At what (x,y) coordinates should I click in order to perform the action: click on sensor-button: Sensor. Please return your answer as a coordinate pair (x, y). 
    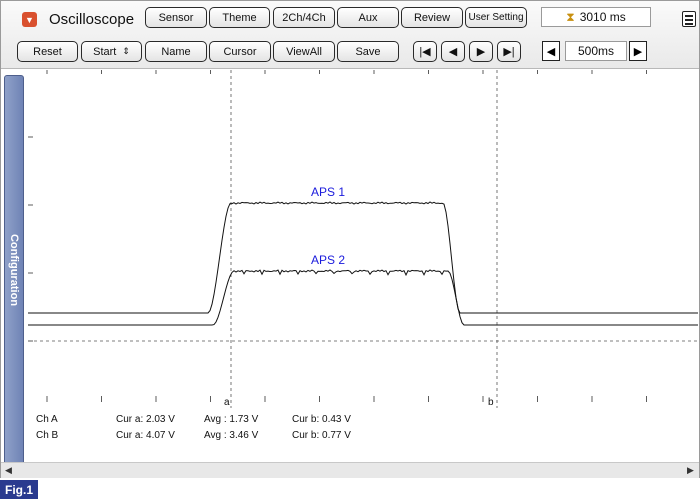
    Looking at the image, I should click on (176, 17).